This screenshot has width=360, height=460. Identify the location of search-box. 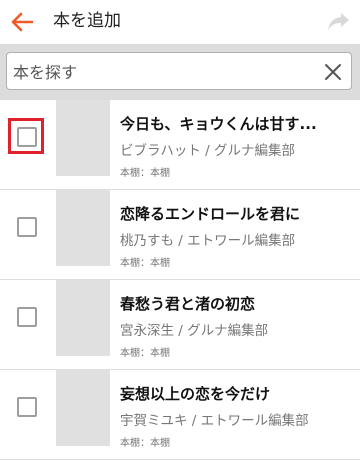
(179, 71).